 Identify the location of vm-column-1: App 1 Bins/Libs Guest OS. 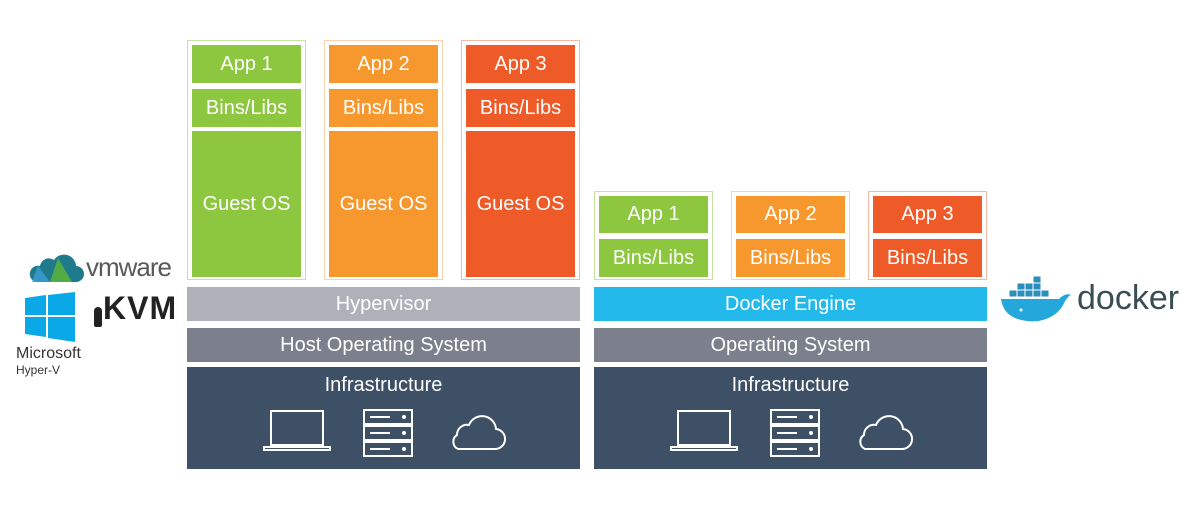
(246, 160).